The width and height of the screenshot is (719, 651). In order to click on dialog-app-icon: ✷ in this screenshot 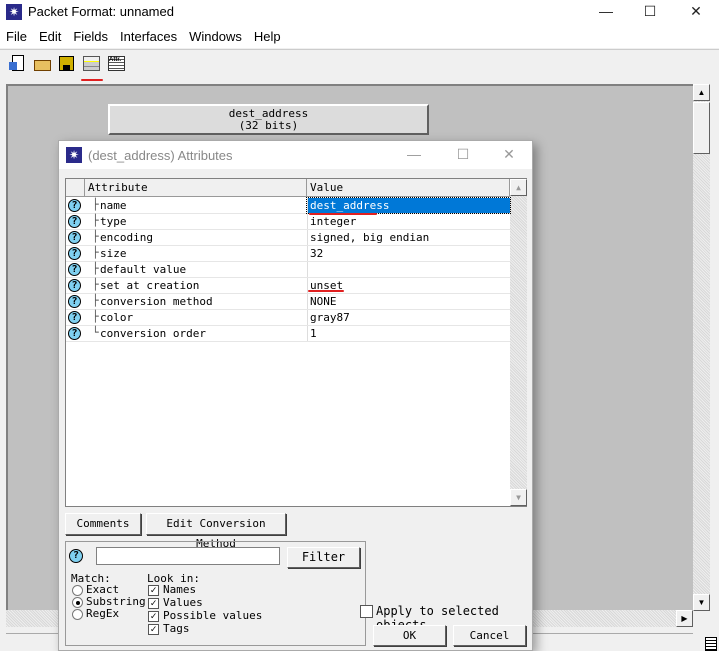, I will do `click(74, 155)`.